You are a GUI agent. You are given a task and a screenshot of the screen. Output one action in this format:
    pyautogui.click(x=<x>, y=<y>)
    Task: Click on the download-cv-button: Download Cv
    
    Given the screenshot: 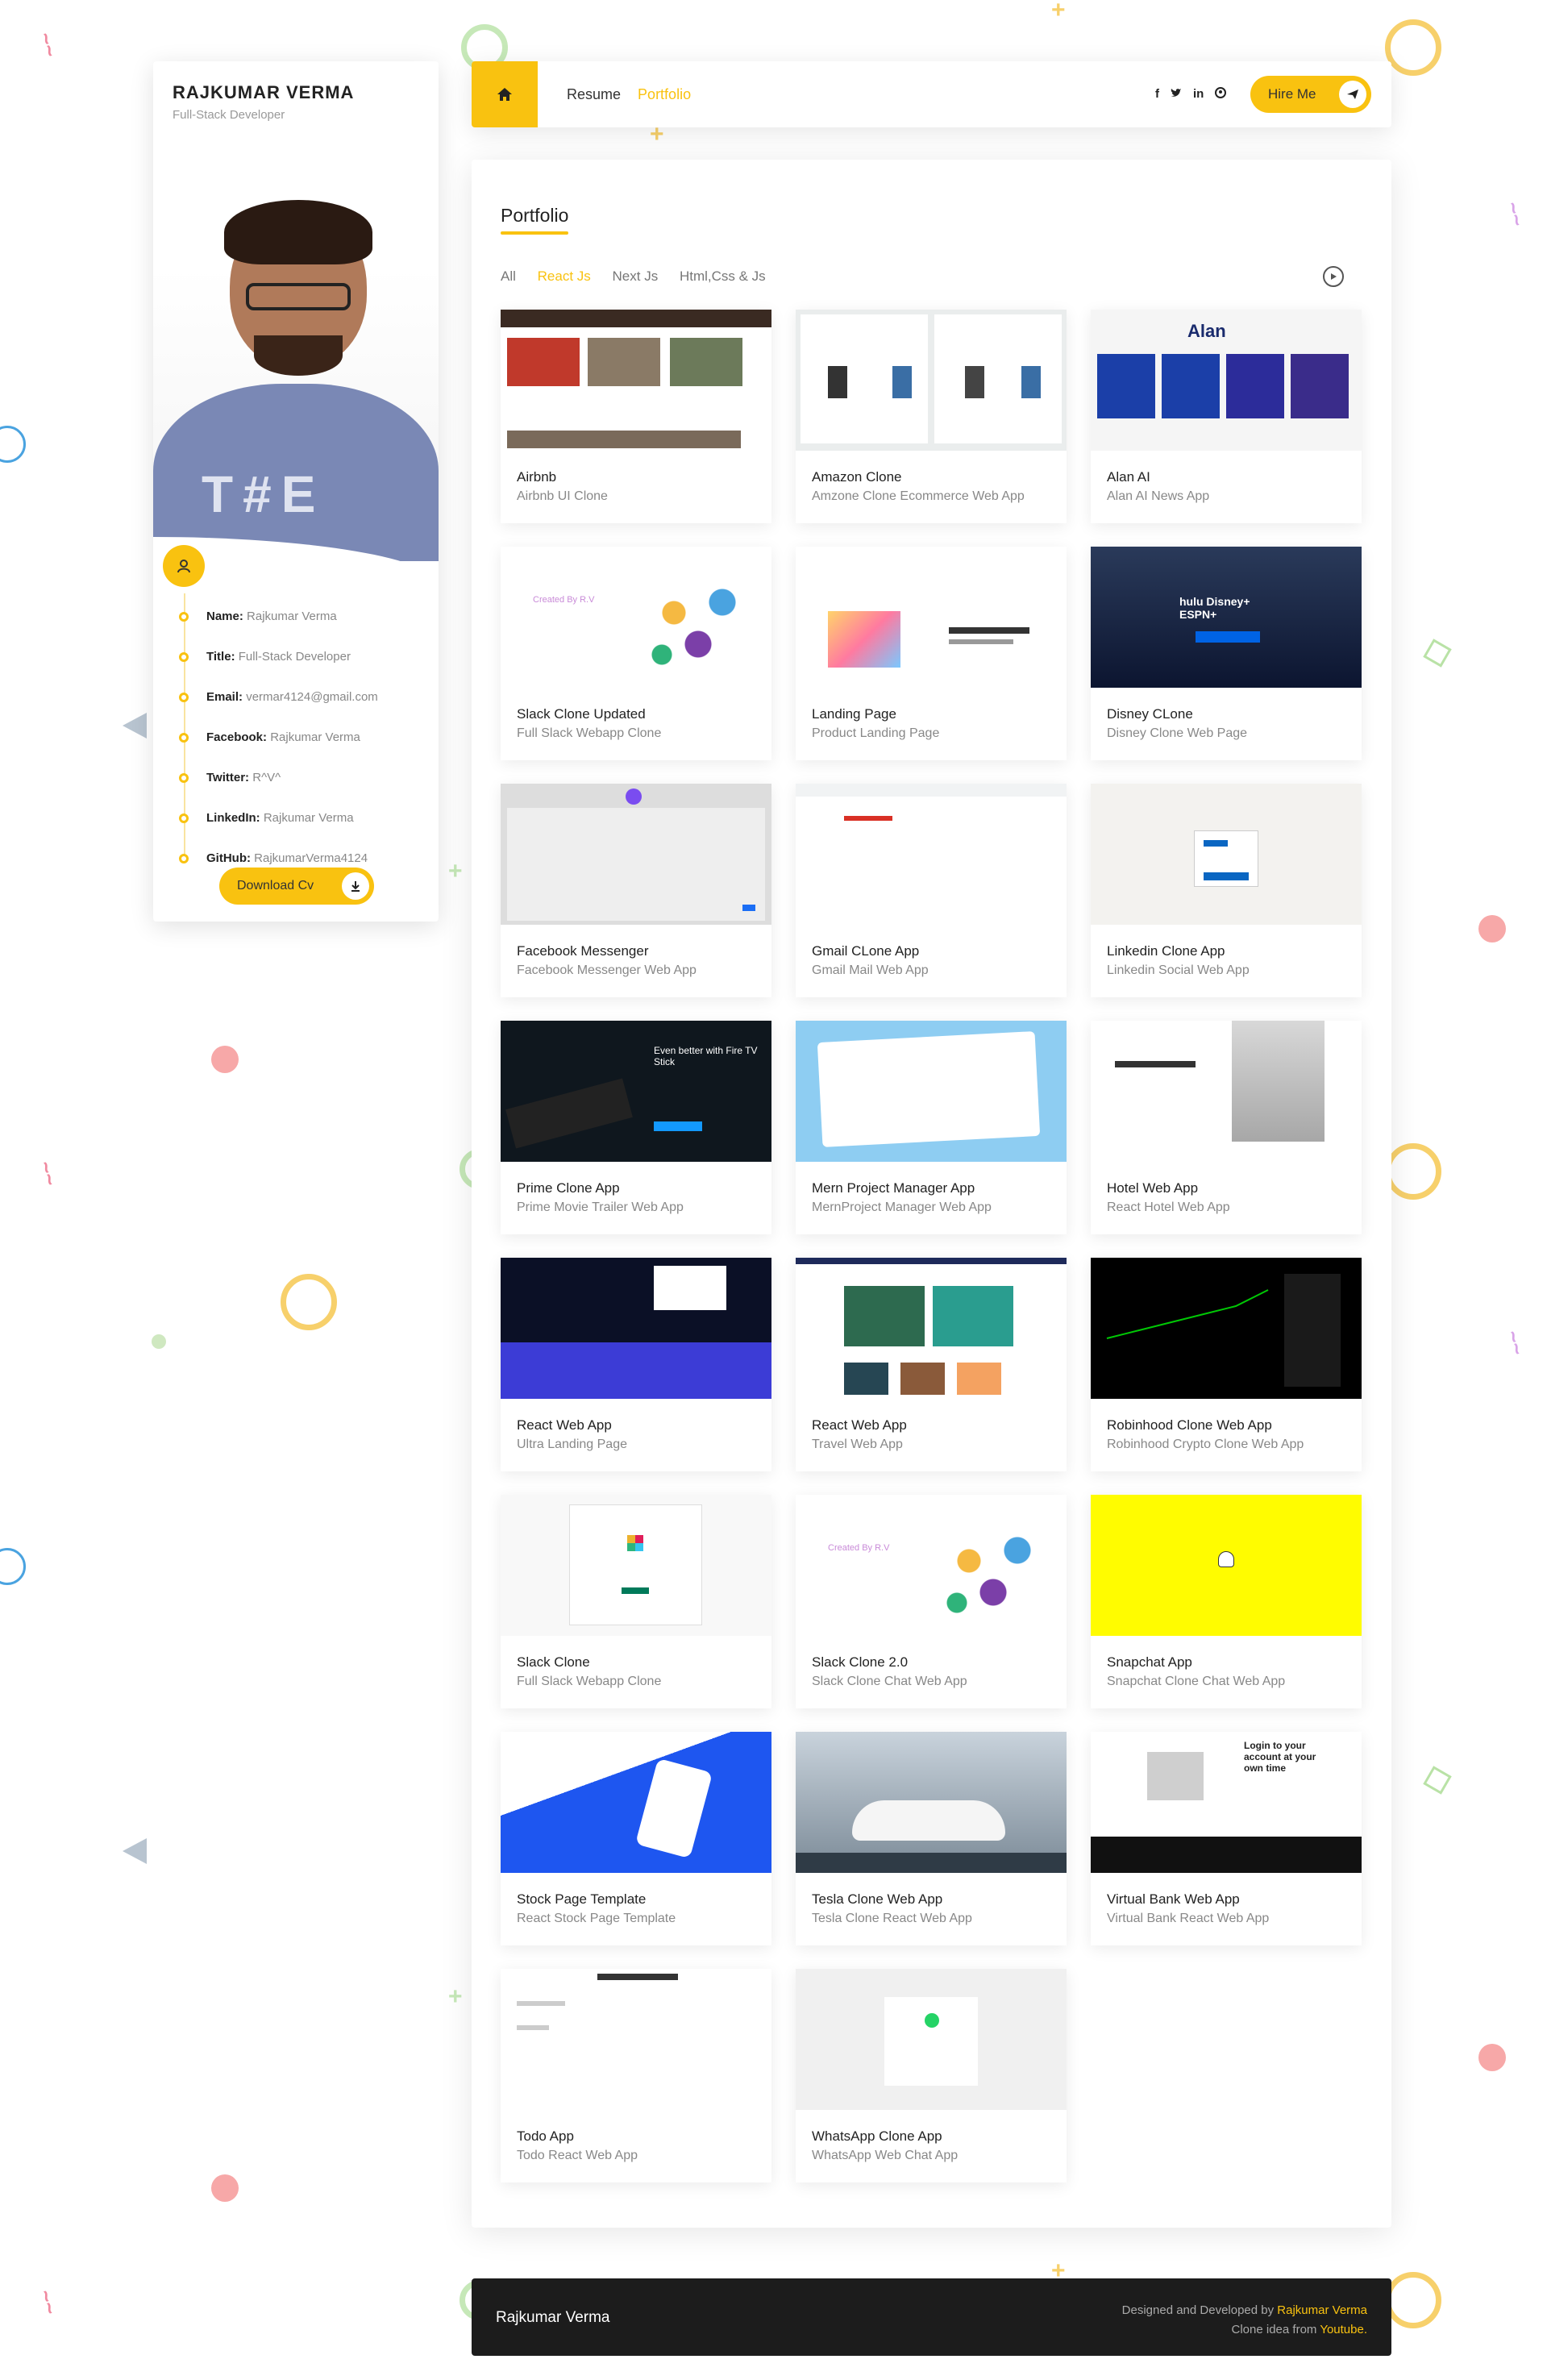 What is the action you would take?
    pyautogui.click(x=296, y=886)
    